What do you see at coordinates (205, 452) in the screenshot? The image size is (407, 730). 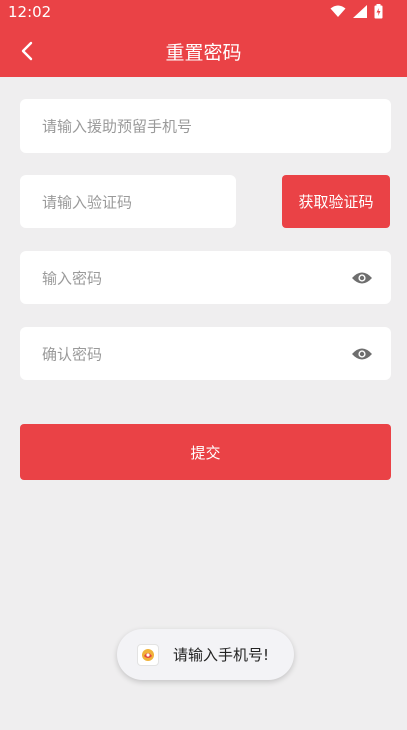 I see `submit-button: 提交` at bounding box center [205, 452].